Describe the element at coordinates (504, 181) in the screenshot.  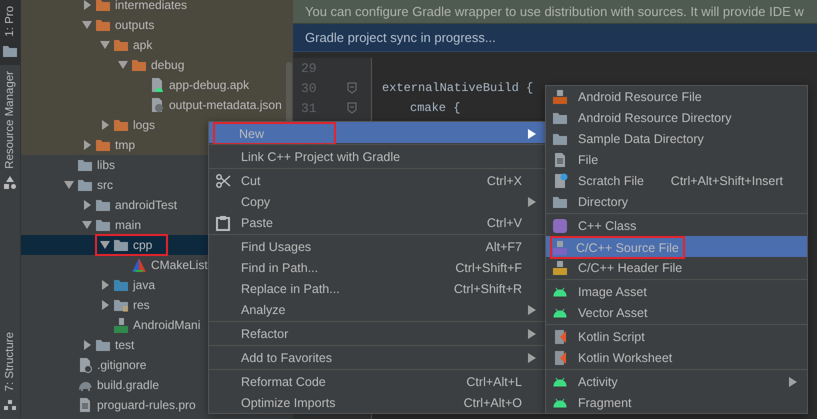
I see `shortcut-label: Ctrl+X` at that location.